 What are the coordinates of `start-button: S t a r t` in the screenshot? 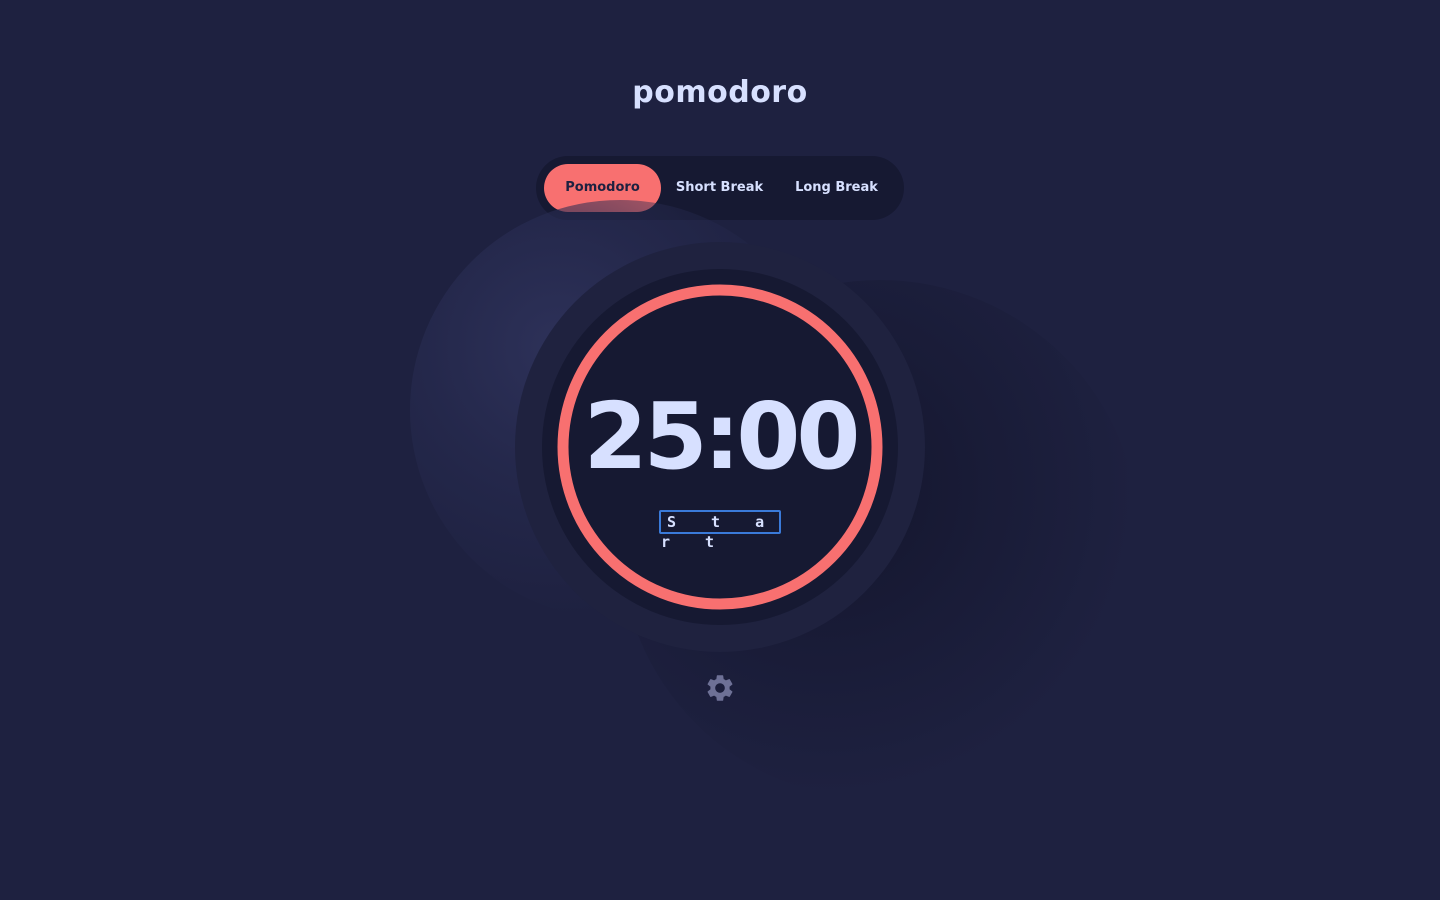 It's located at (720, 530).